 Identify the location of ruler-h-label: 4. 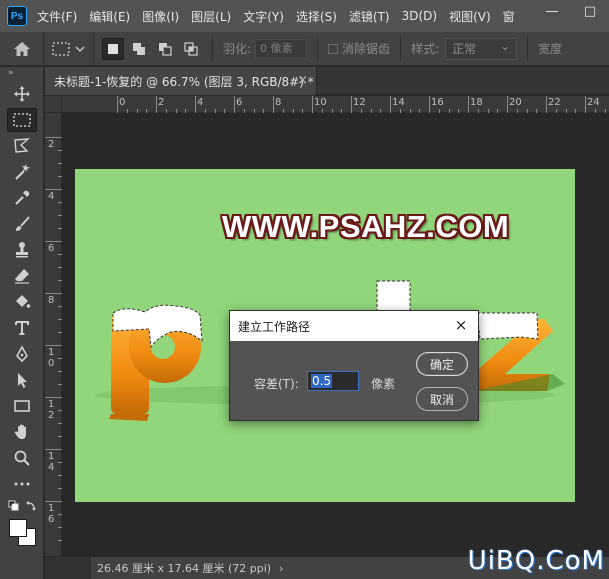
(200, 102).